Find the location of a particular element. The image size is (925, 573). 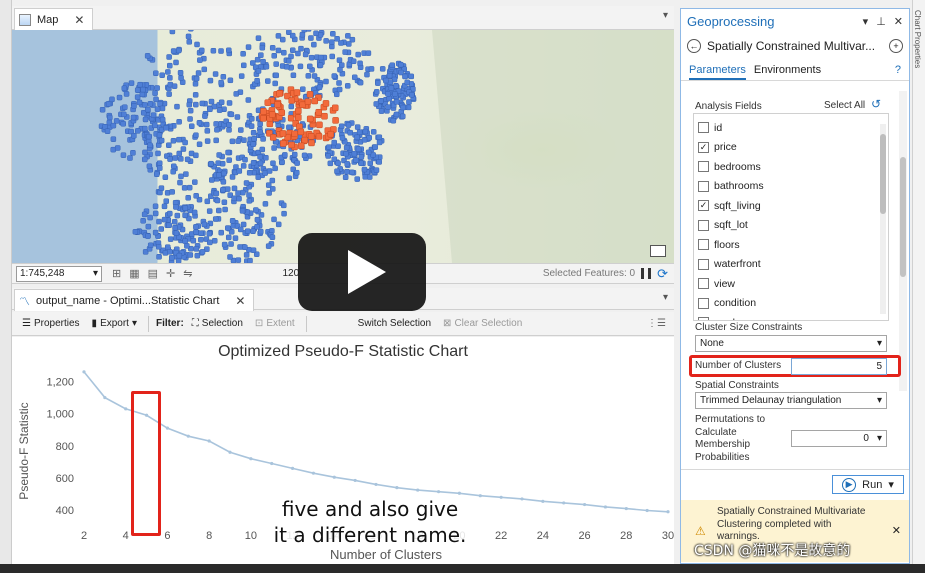

clear-selection-button: ⊠ Clear Selection is located at coordinates (482, 323).